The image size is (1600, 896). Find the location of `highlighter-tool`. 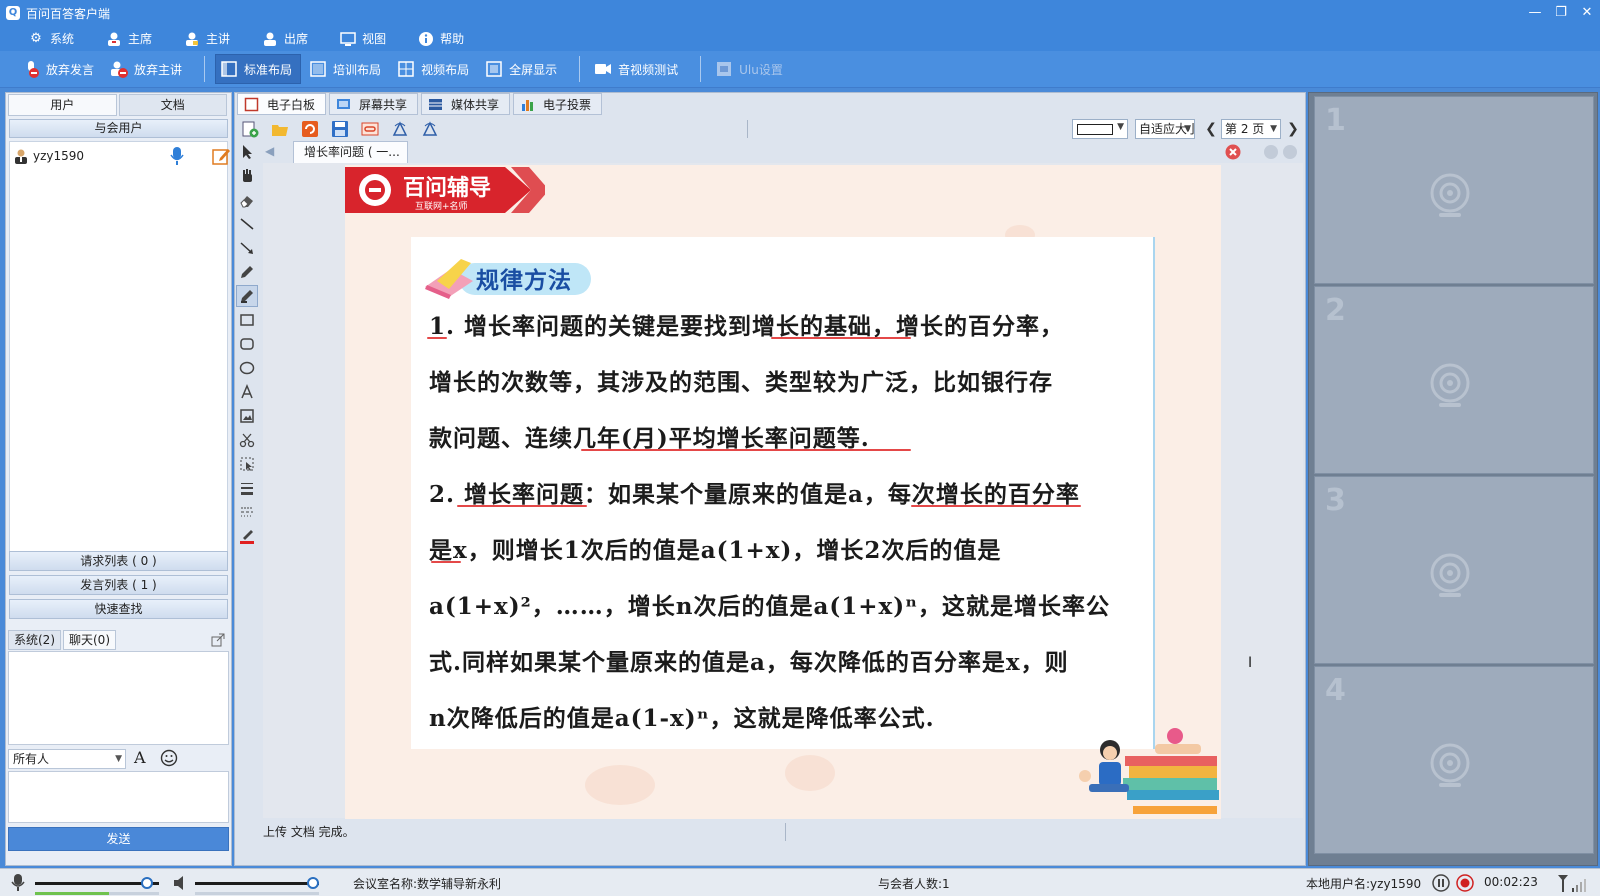

highlighter-tool is located at coordinates (247, 296).